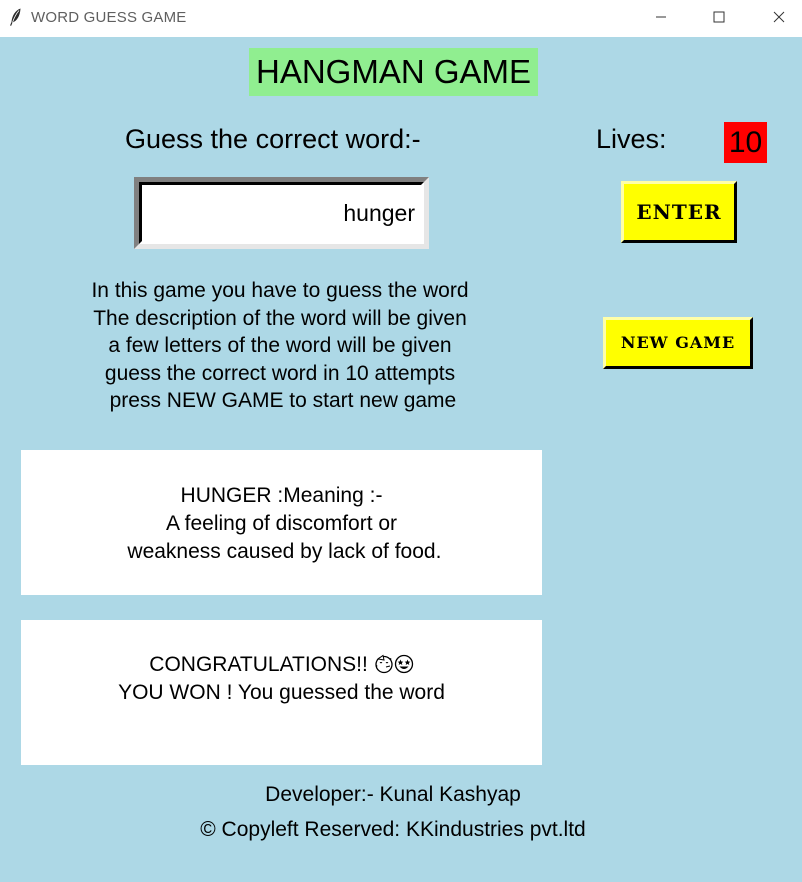 The image size is (802, 882). What do you see at coordinates (273, 139) in the screenshot?
I see `guess-label: Guess the correct word:-` at bounding box center [273, 139].